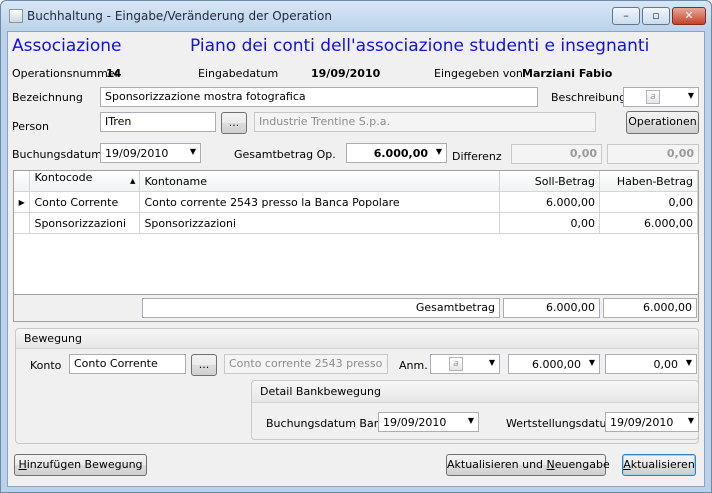 The height and width of the screenshot is (493, 712). What do you see at coordinates (551, 308) in the screenshot?
I see `grid-total-soll: 6.000,00` at bounding box center [551, 308].